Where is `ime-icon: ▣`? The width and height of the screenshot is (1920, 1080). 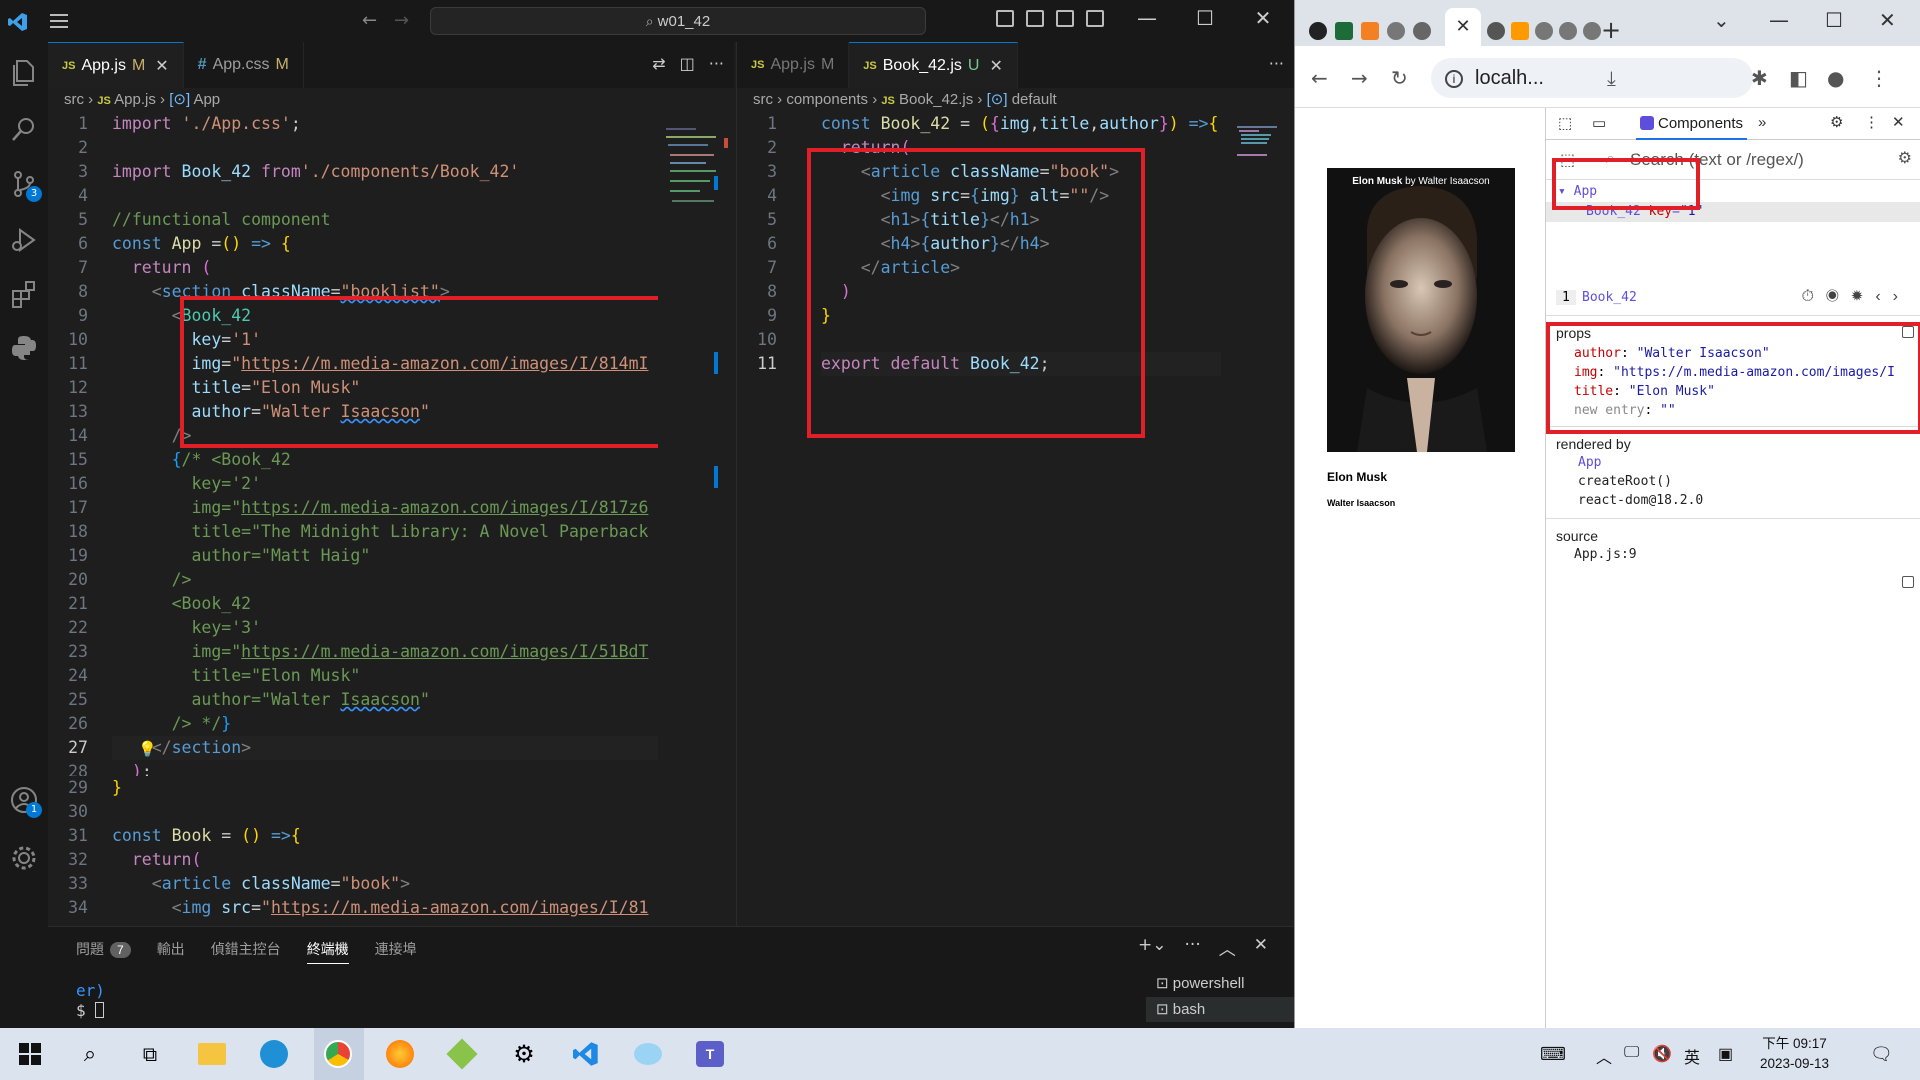 ime-icon: ▣ is located at coordinates (1725, 1054).